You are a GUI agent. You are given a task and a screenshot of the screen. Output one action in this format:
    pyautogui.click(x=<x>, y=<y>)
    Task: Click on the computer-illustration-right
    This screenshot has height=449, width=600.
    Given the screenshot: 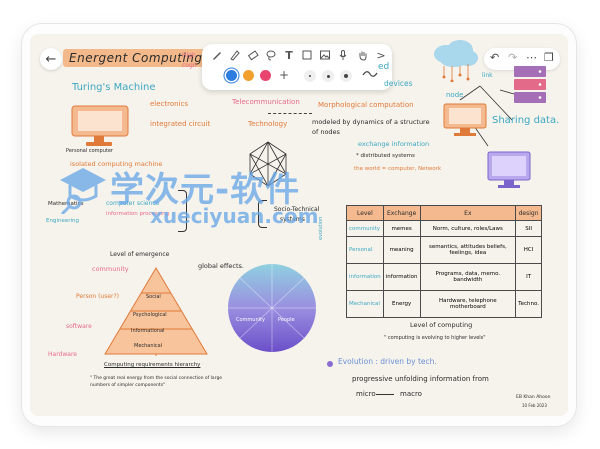 What is the action you would take?
    pyautogui.click(x=465, y=119)
    